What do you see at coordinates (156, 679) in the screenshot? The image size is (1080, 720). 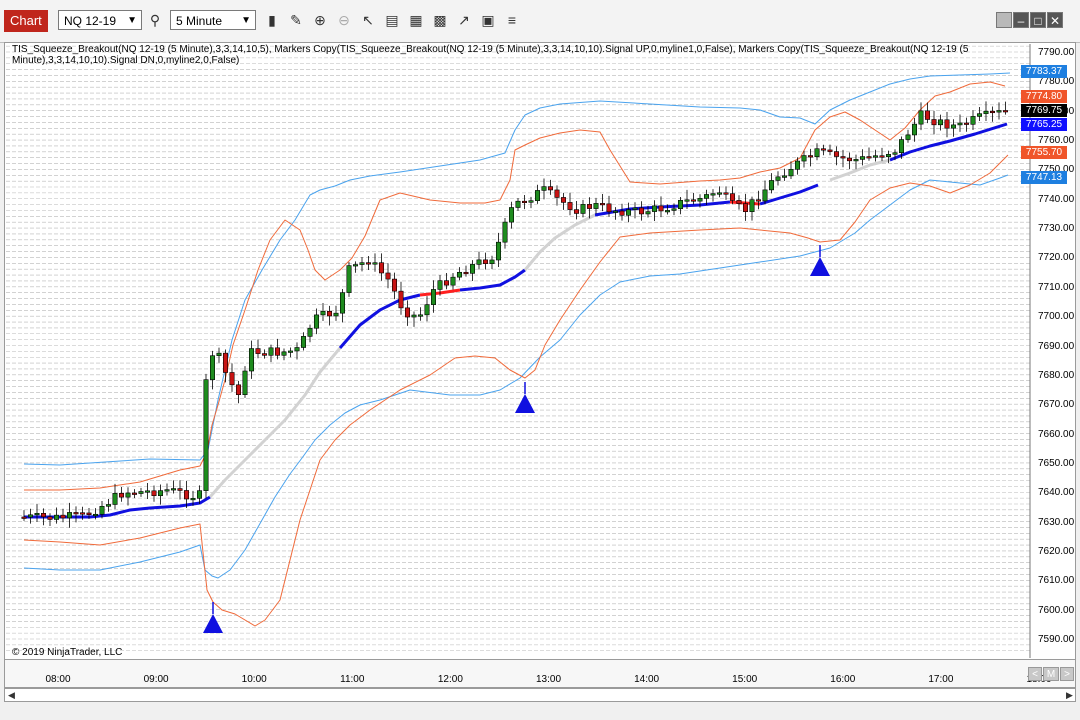 I see `time-axis-label: 09:00` at bounding box center [156, 679].